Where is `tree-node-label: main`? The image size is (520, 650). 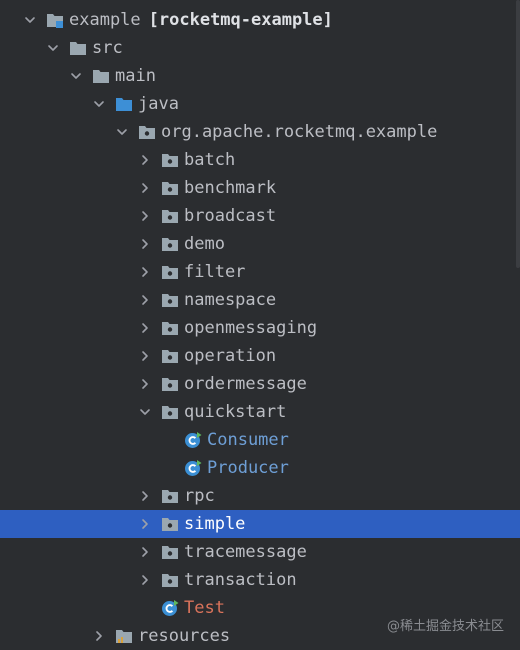
tree-node-label: main is located at coordinates (135, 76).